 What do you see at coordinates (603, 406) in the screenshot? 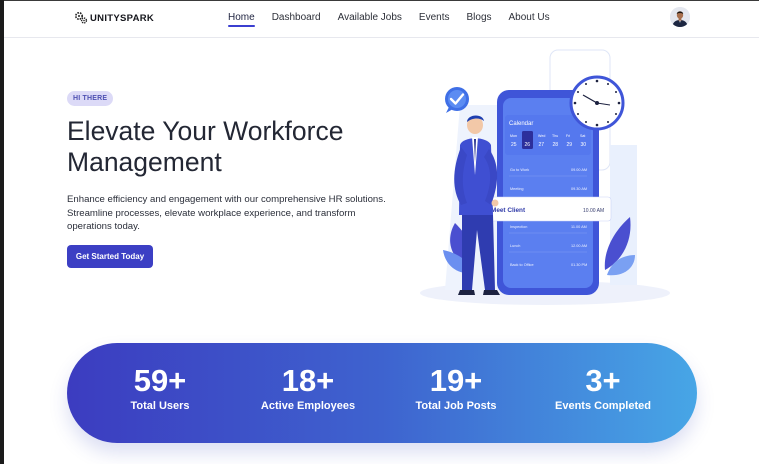
I see `stat-label: Events Completed` at bounding box center [603, 406].